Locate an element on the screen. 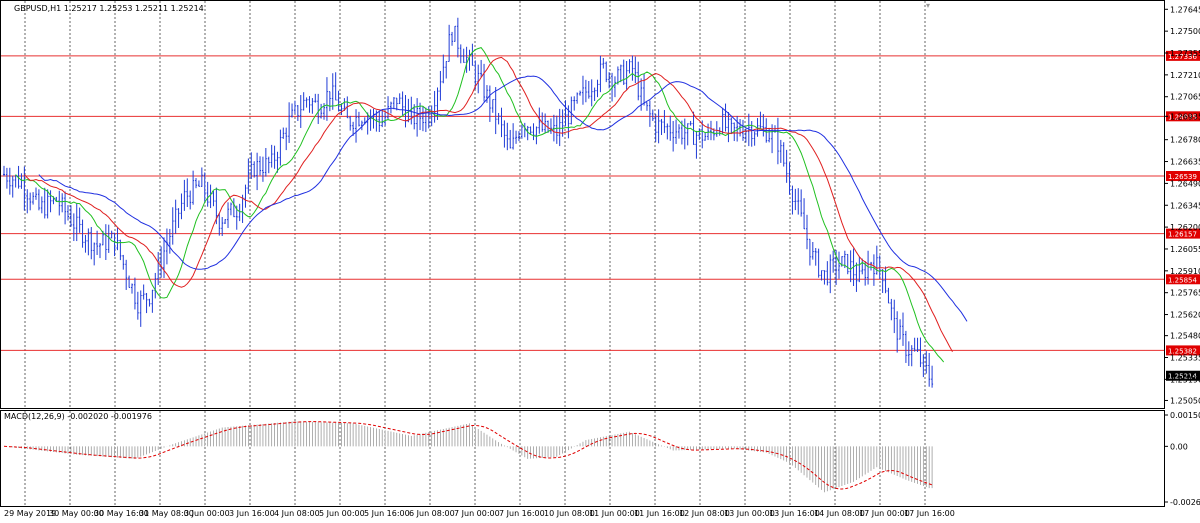 This screenshot has height=523, width=1200. time-tick-label: 11 Jun 16:00 is located at coordinates (659, 513).